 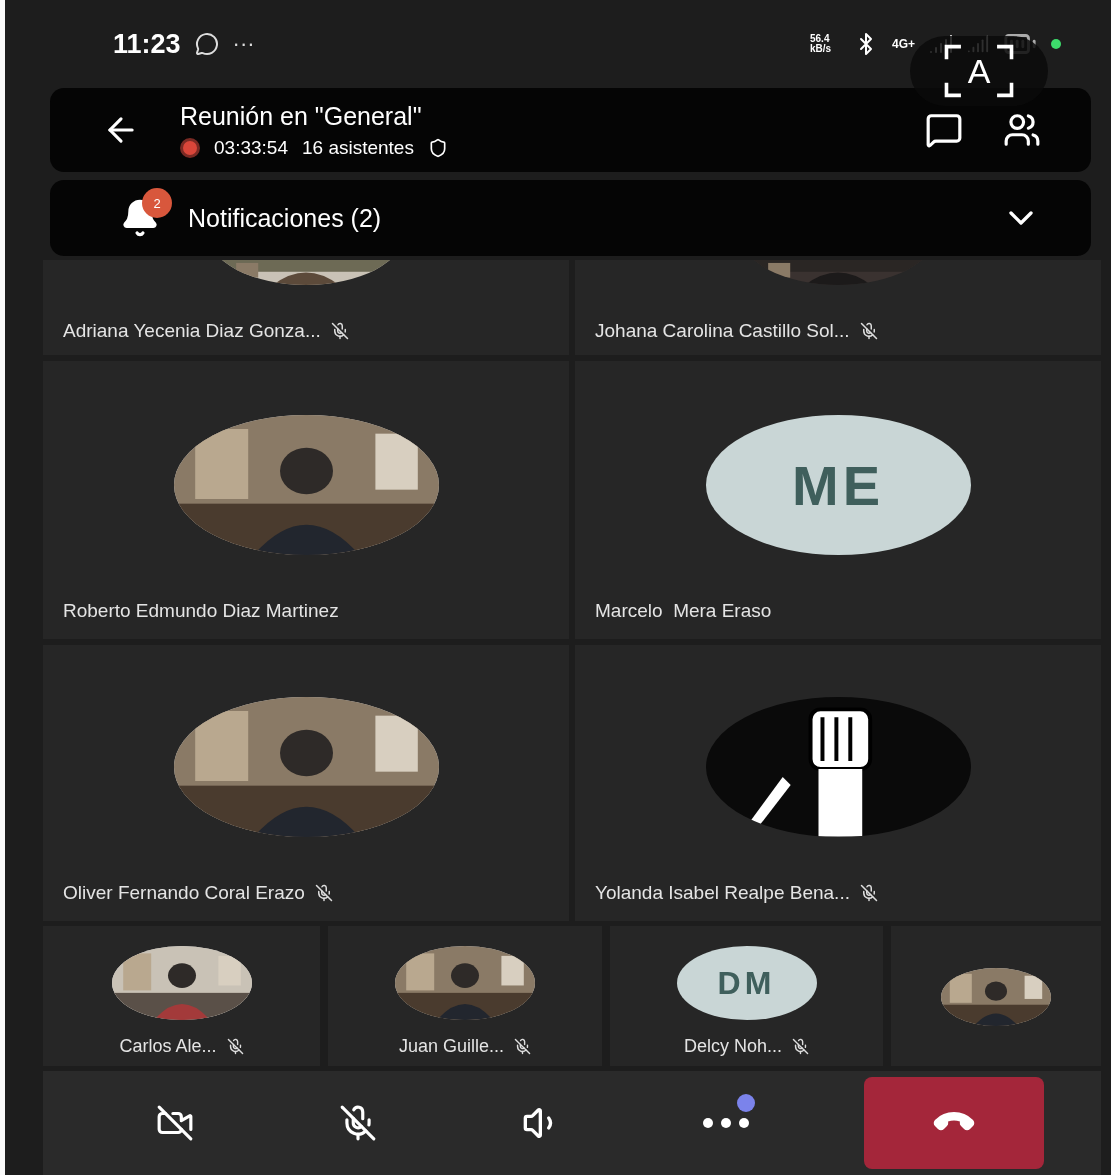 I want to click on clock: 11:23, so click(x=147, y=44).